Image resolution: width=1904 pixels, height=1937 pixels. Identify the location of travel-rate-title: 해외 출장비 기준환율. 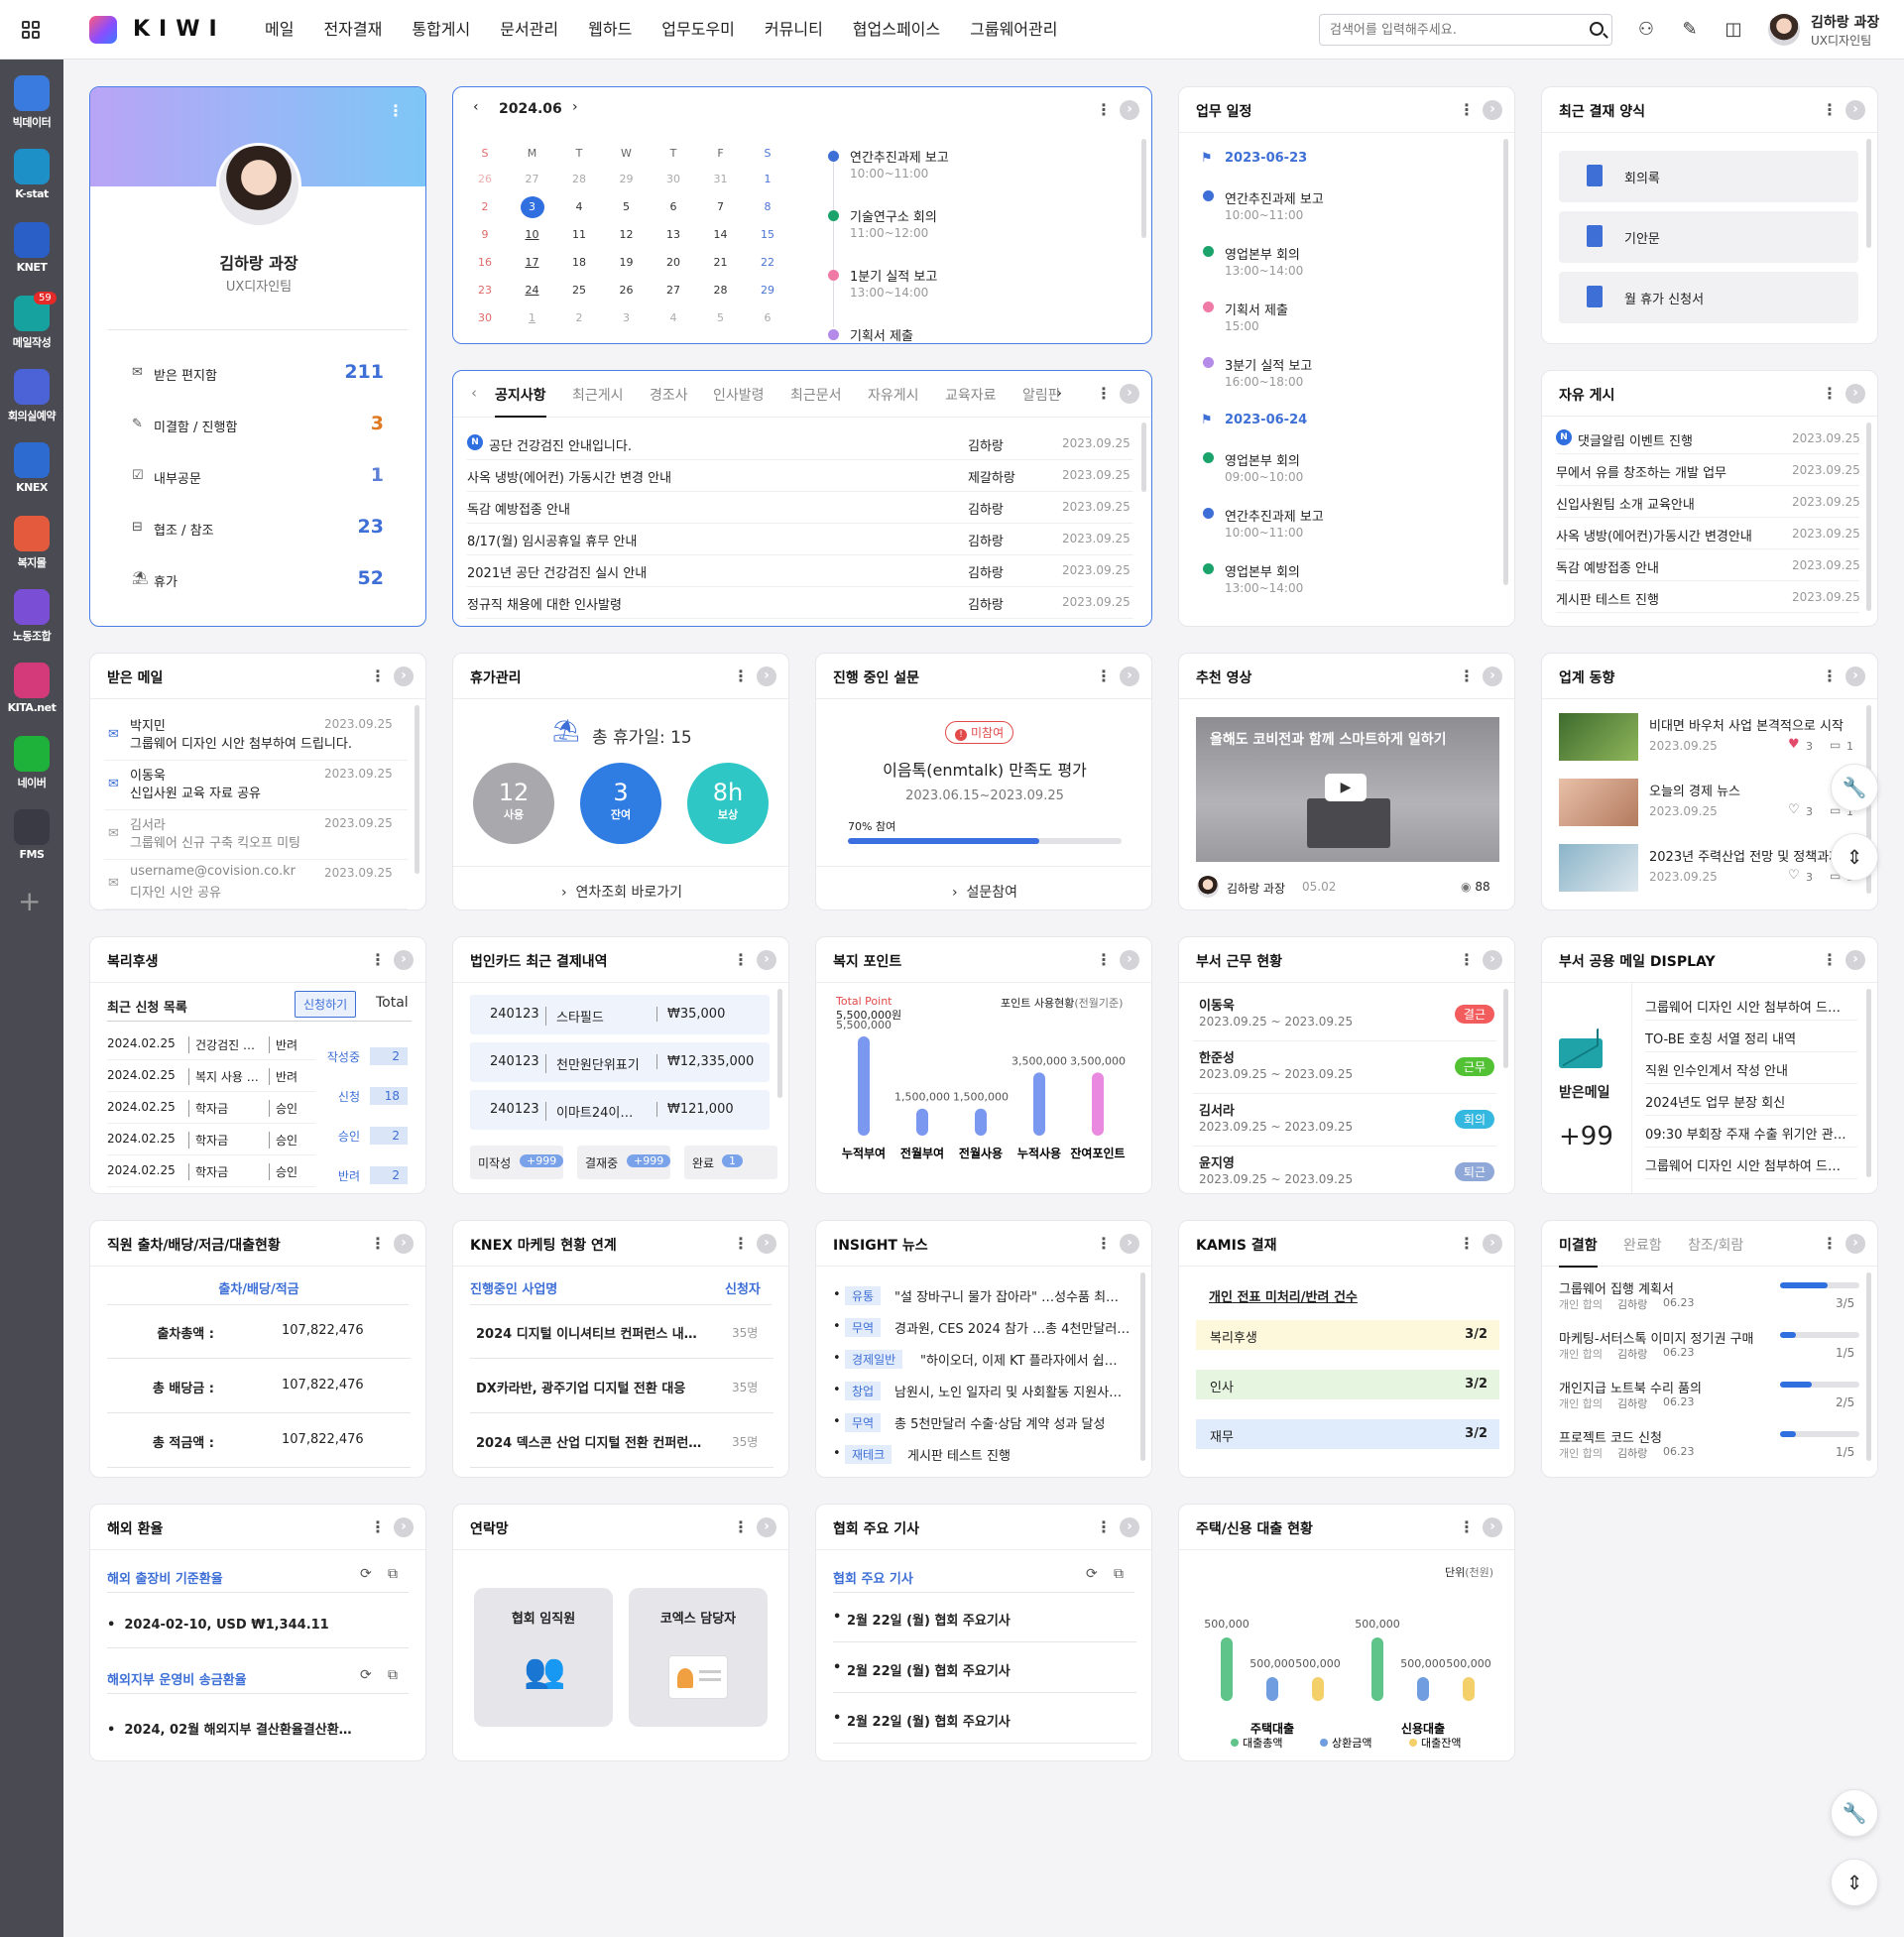
(165, 1577).